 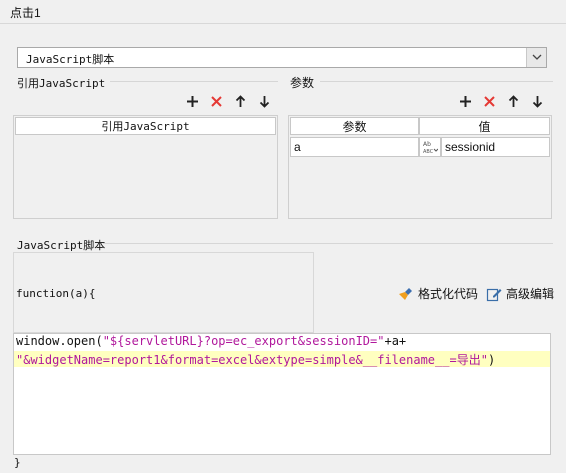 What do you see at coordinates (494, 294) in the screenshot?
I see `edit-icon` at bounding box center [494, 294].